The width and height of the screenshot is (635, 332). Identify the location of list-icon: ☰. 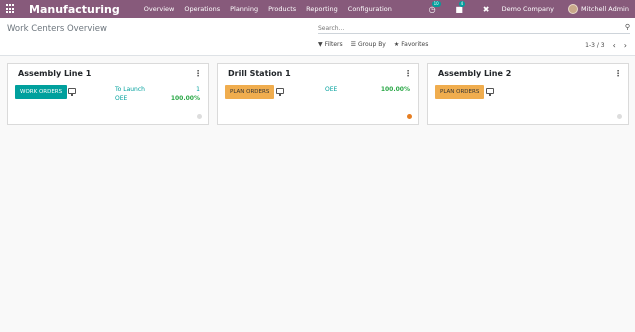
(353, 44).